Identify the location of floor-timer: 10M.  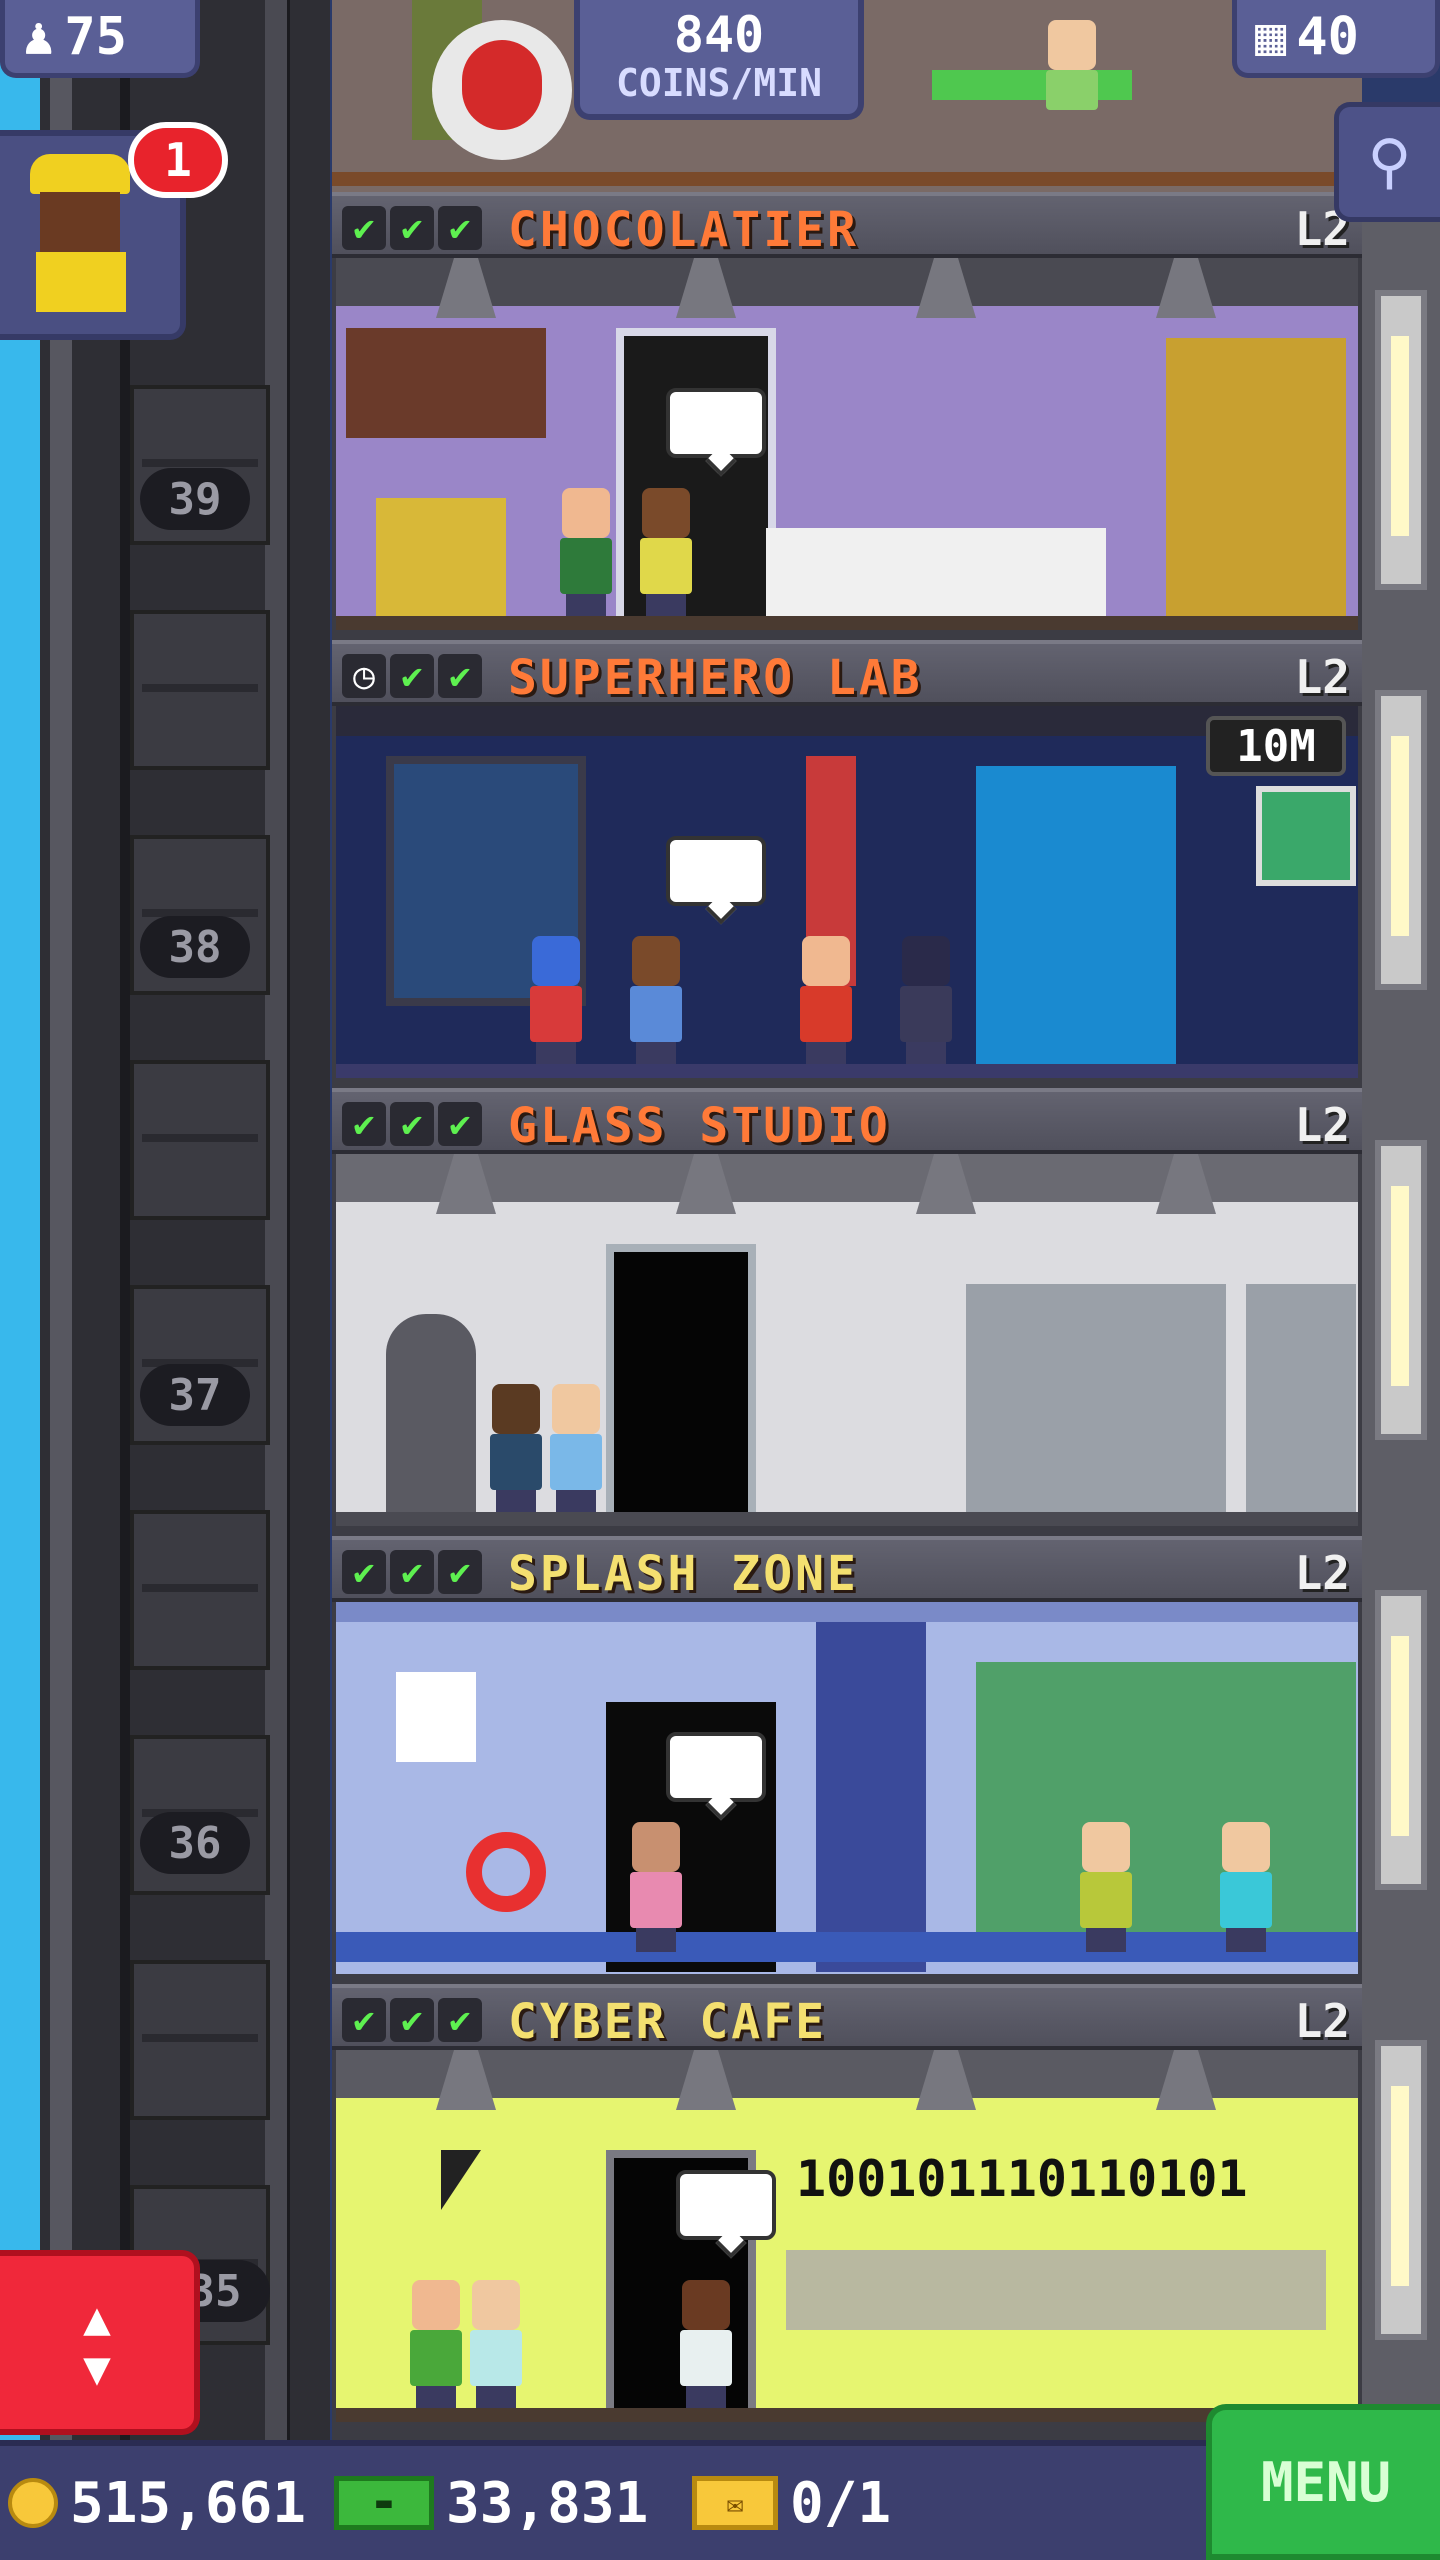
(1276, 746).